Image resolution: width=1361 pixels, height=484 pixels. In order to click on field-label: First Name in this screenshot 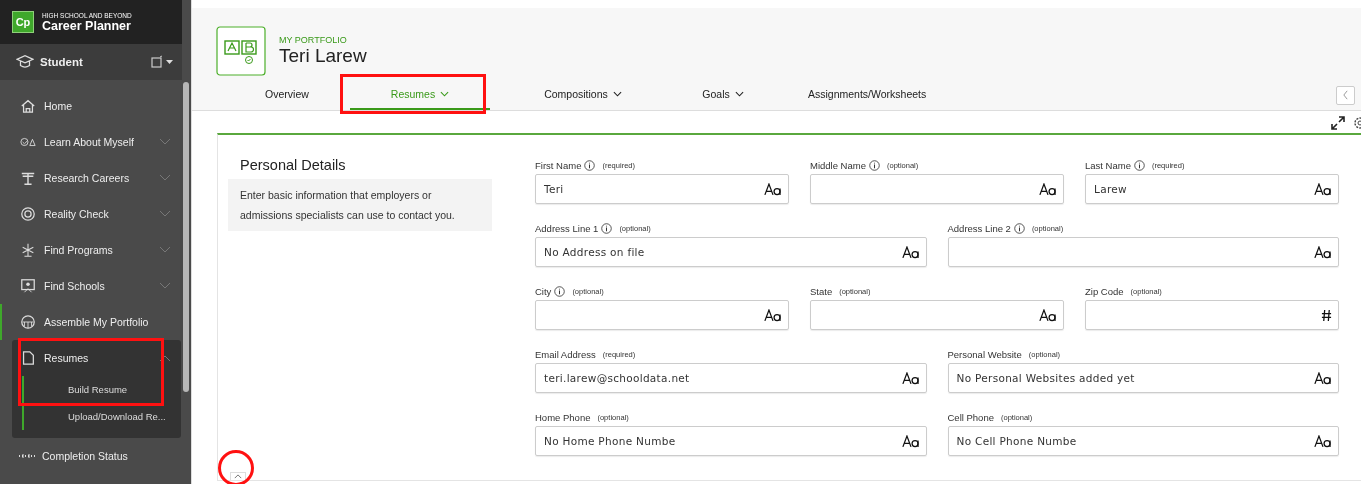, I will do `click(558, 165)`.